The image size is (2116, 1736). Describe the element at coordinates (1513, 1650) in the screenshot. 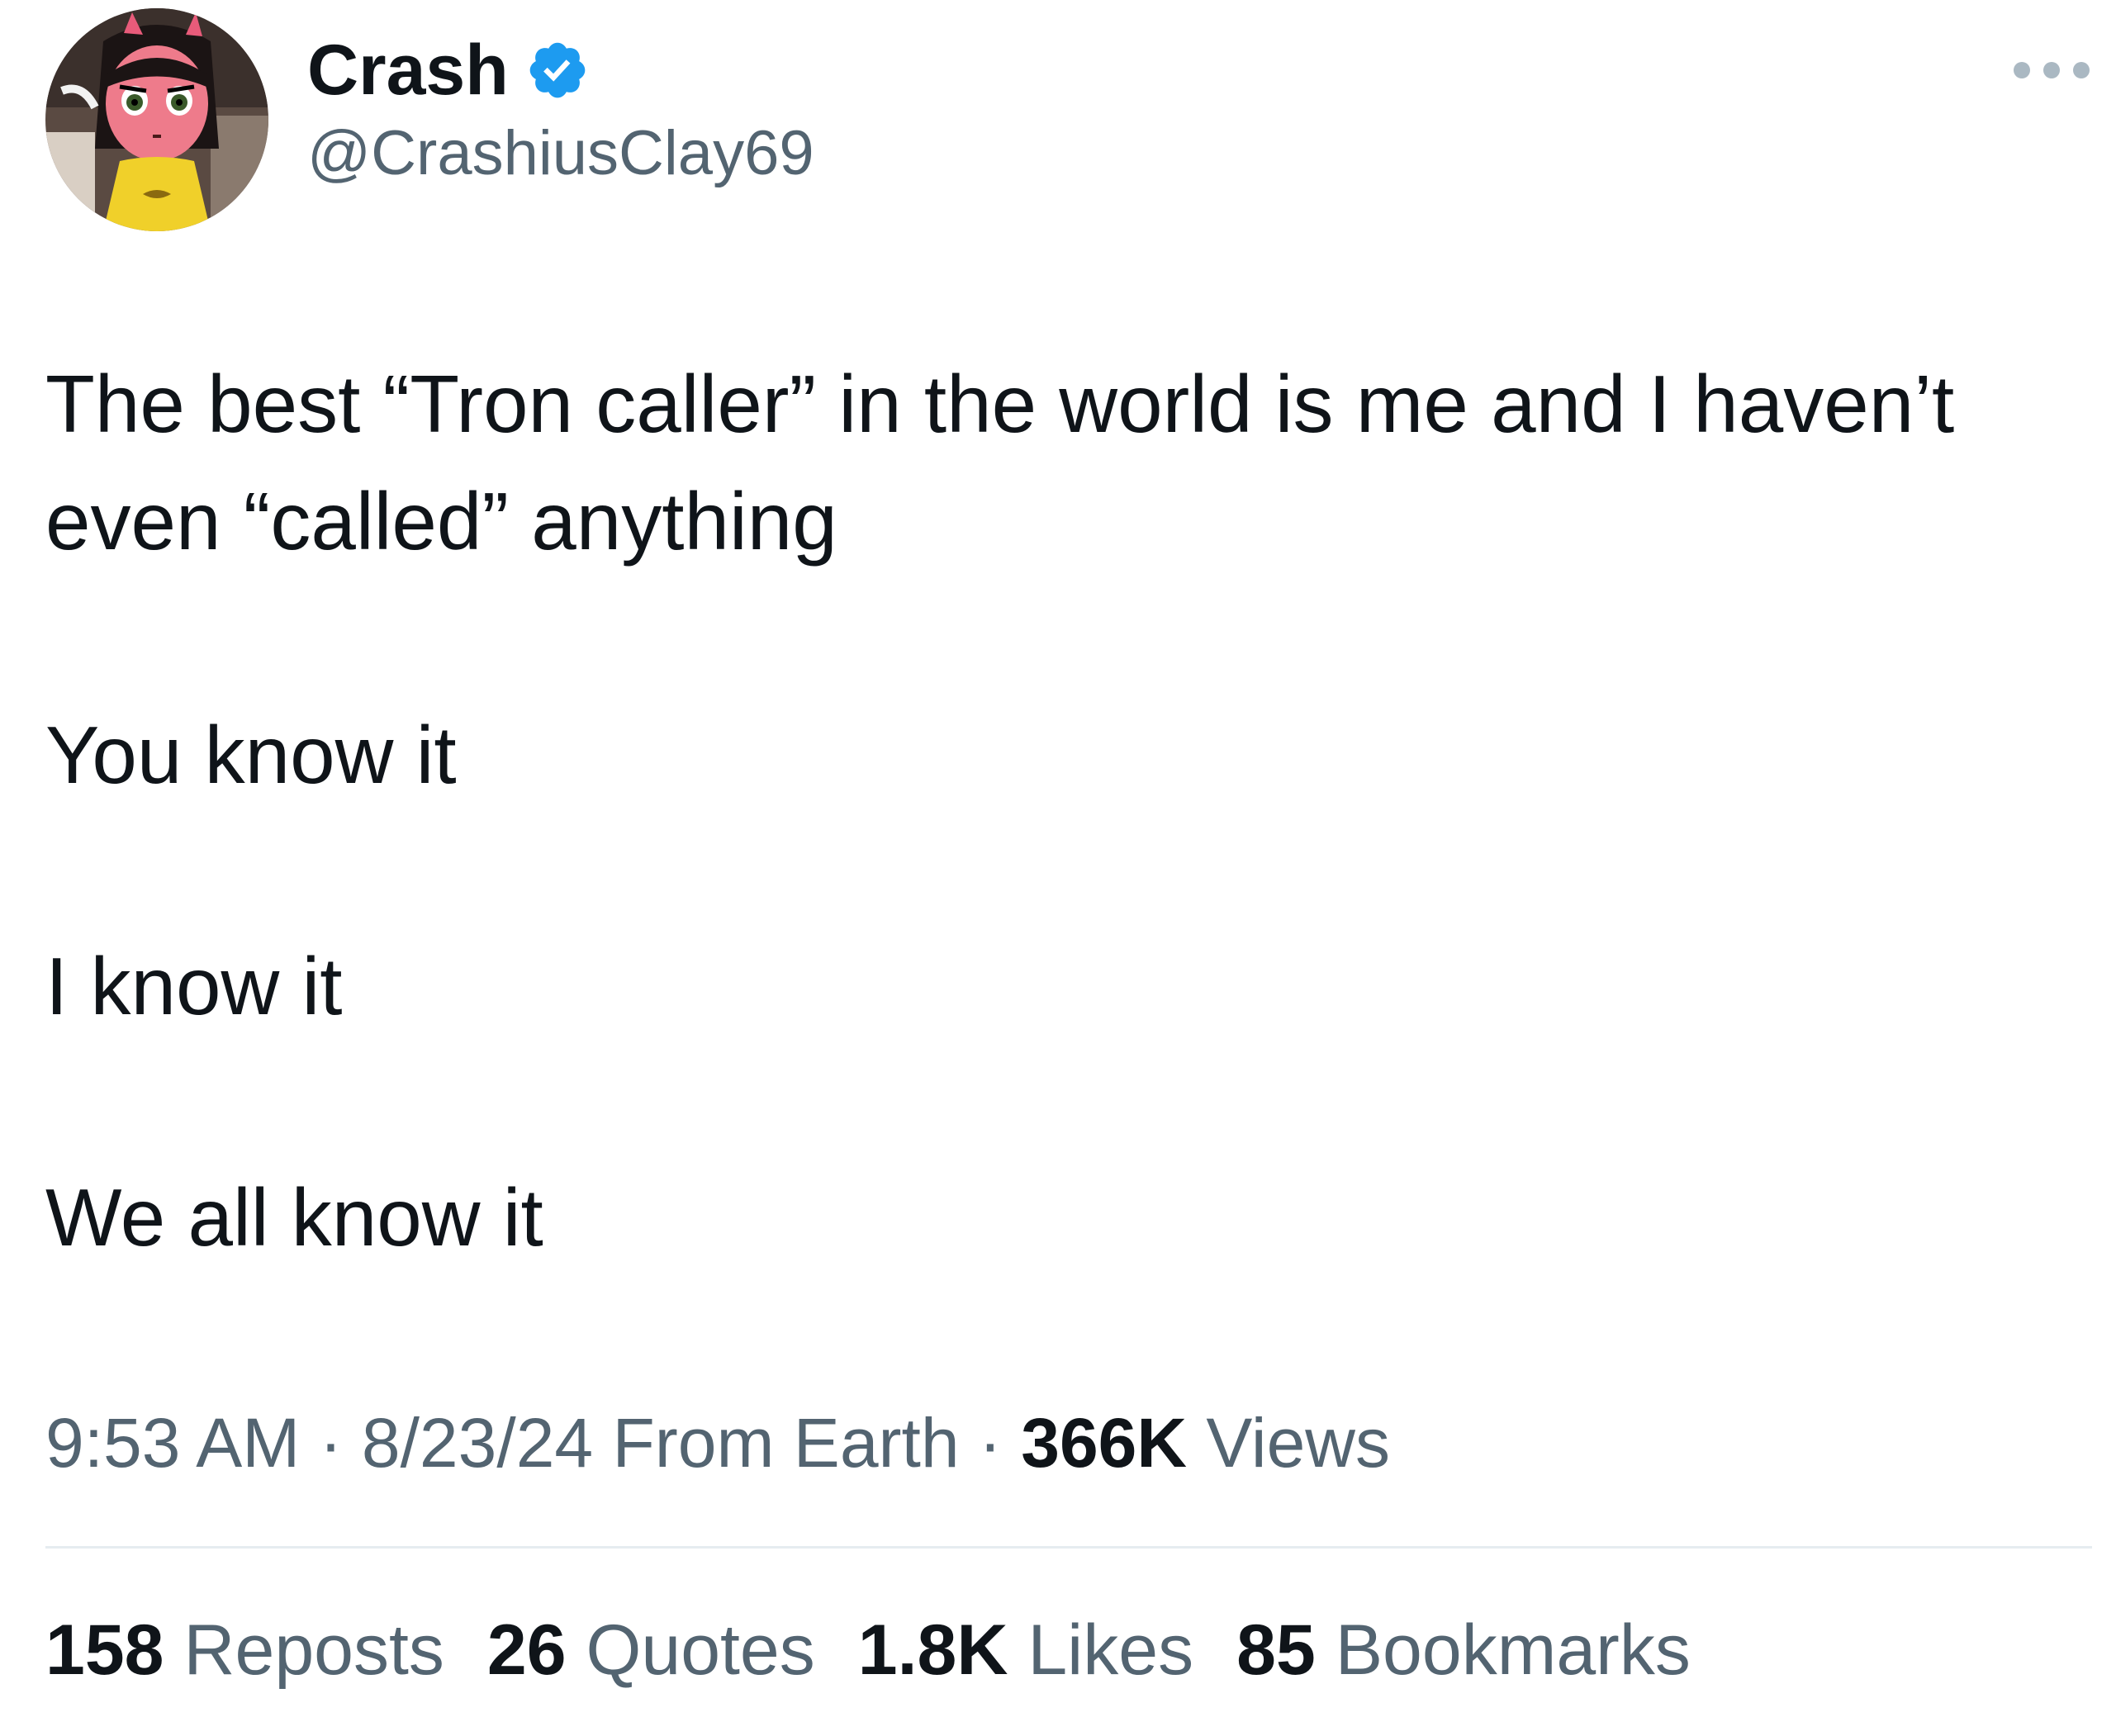

I see `bookmarks-label: Bookmarks` at that location.